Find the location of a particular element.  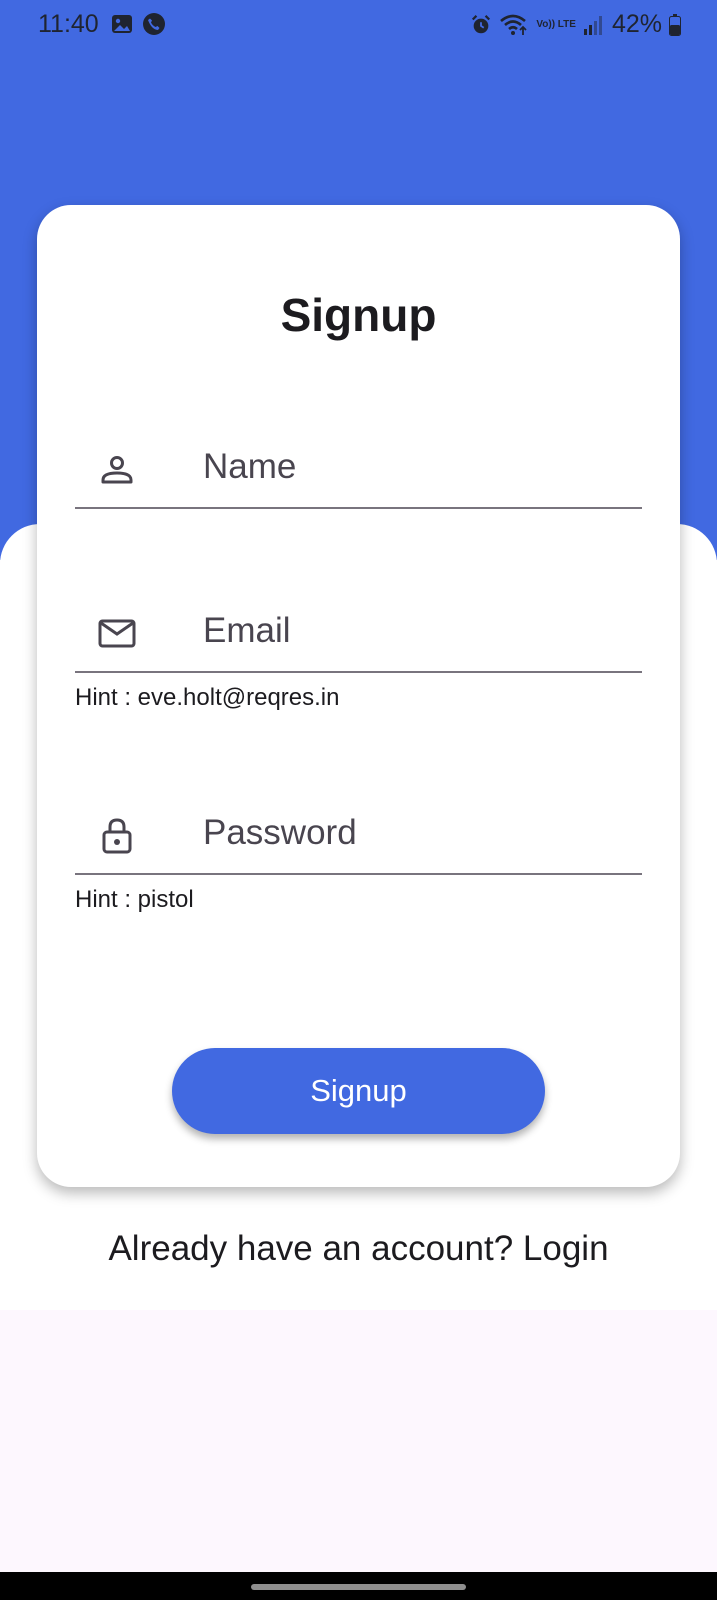

signup-button: Signup is located at coordinates (358, 1091).